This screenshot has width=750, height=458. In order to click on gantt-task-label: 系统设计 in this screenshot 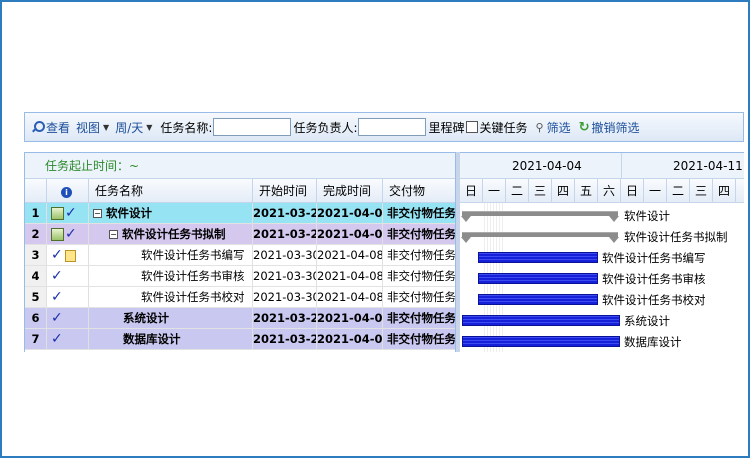, I will do `click(647, 321)`.